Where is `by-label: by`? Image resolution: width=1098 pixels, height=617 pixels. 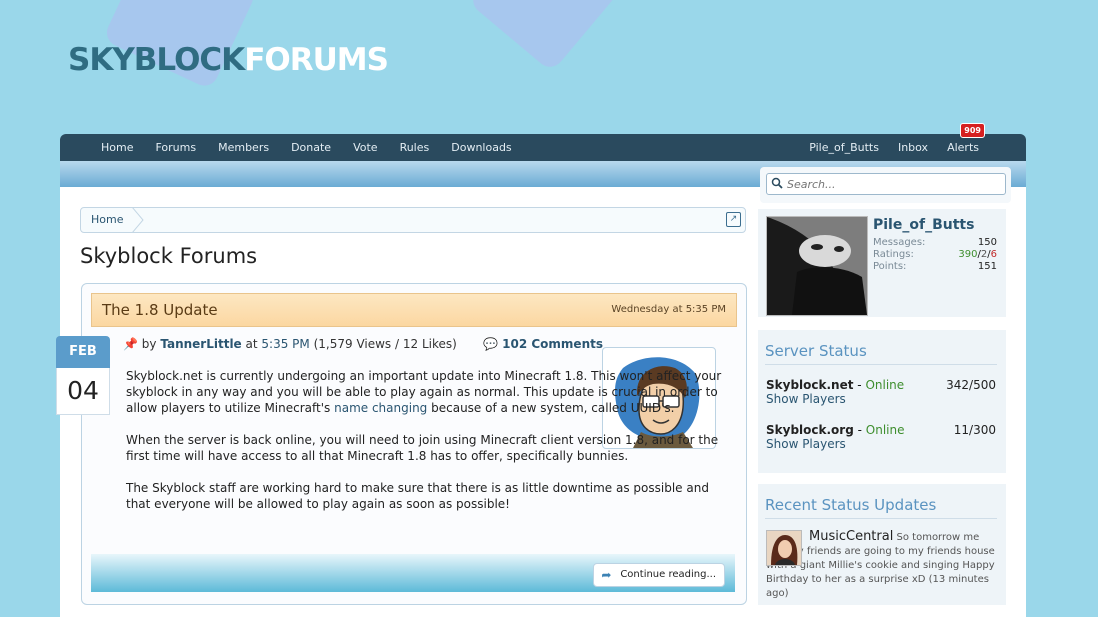 by-label: by is located at coordinates (149, 344).